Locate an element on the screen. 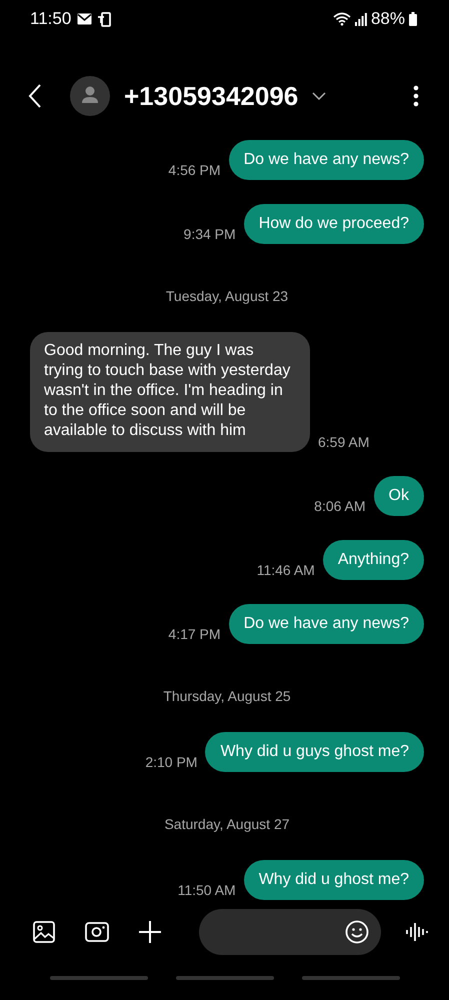 This screenshot has width=449, height=1000. contact-number: +13059342096 is located at coordinates (211, 96).